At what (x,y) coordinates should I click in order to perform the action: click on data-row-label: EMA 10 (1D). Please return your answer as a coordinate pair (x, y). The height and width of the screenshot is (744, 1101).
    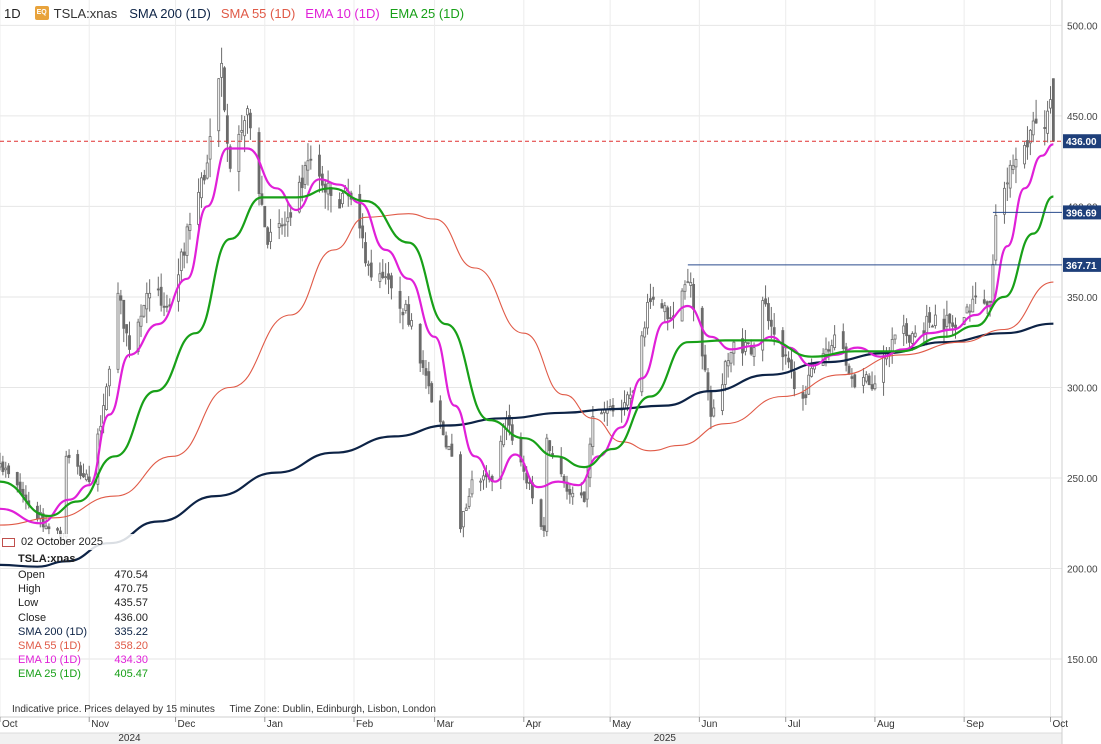
    Looking at the image, I should click on (49, 660).